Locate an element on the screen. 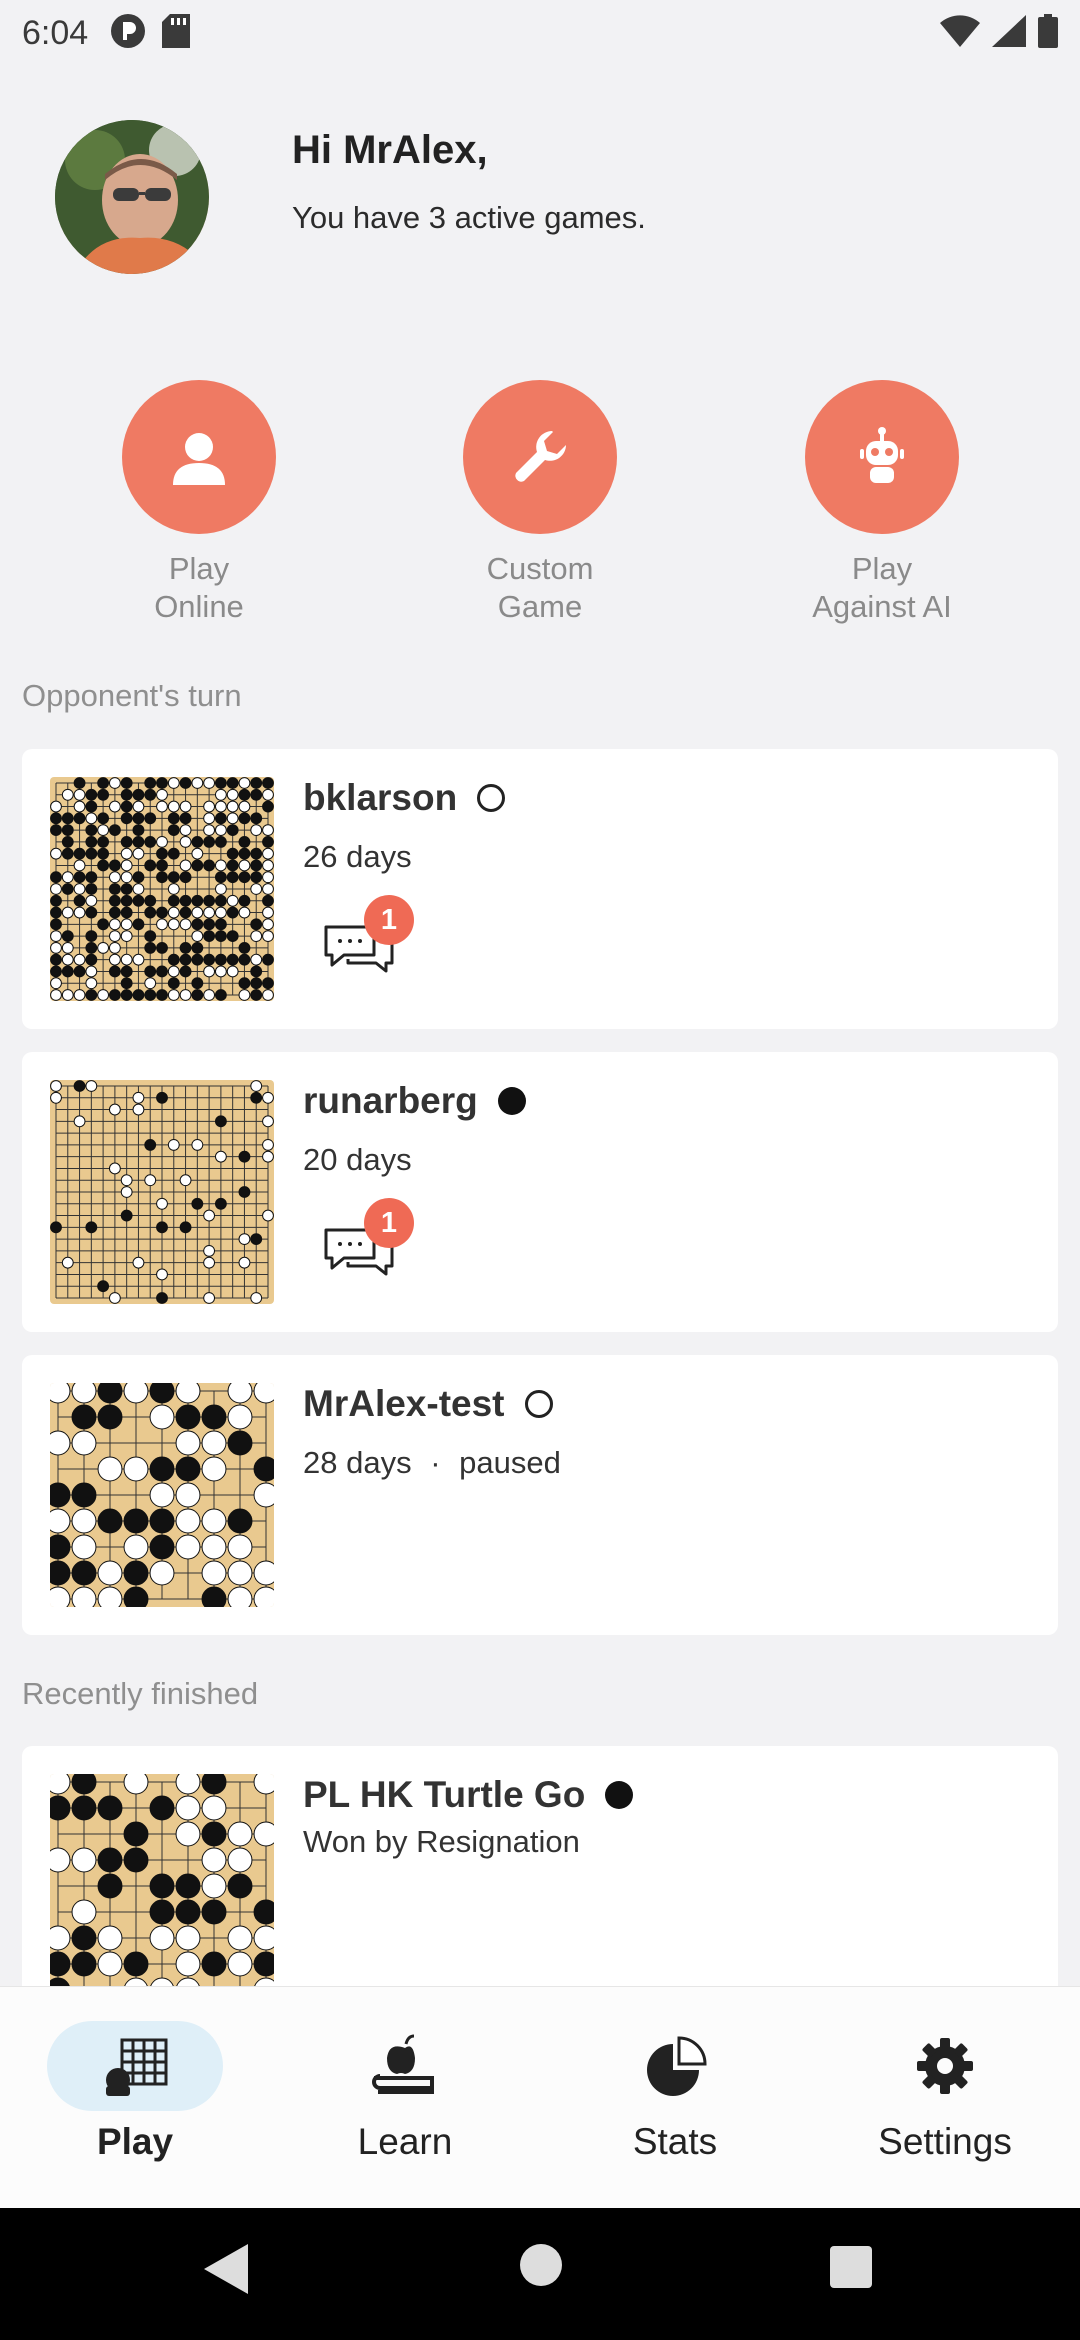  robot-icon is located at coordinates (882, 457).